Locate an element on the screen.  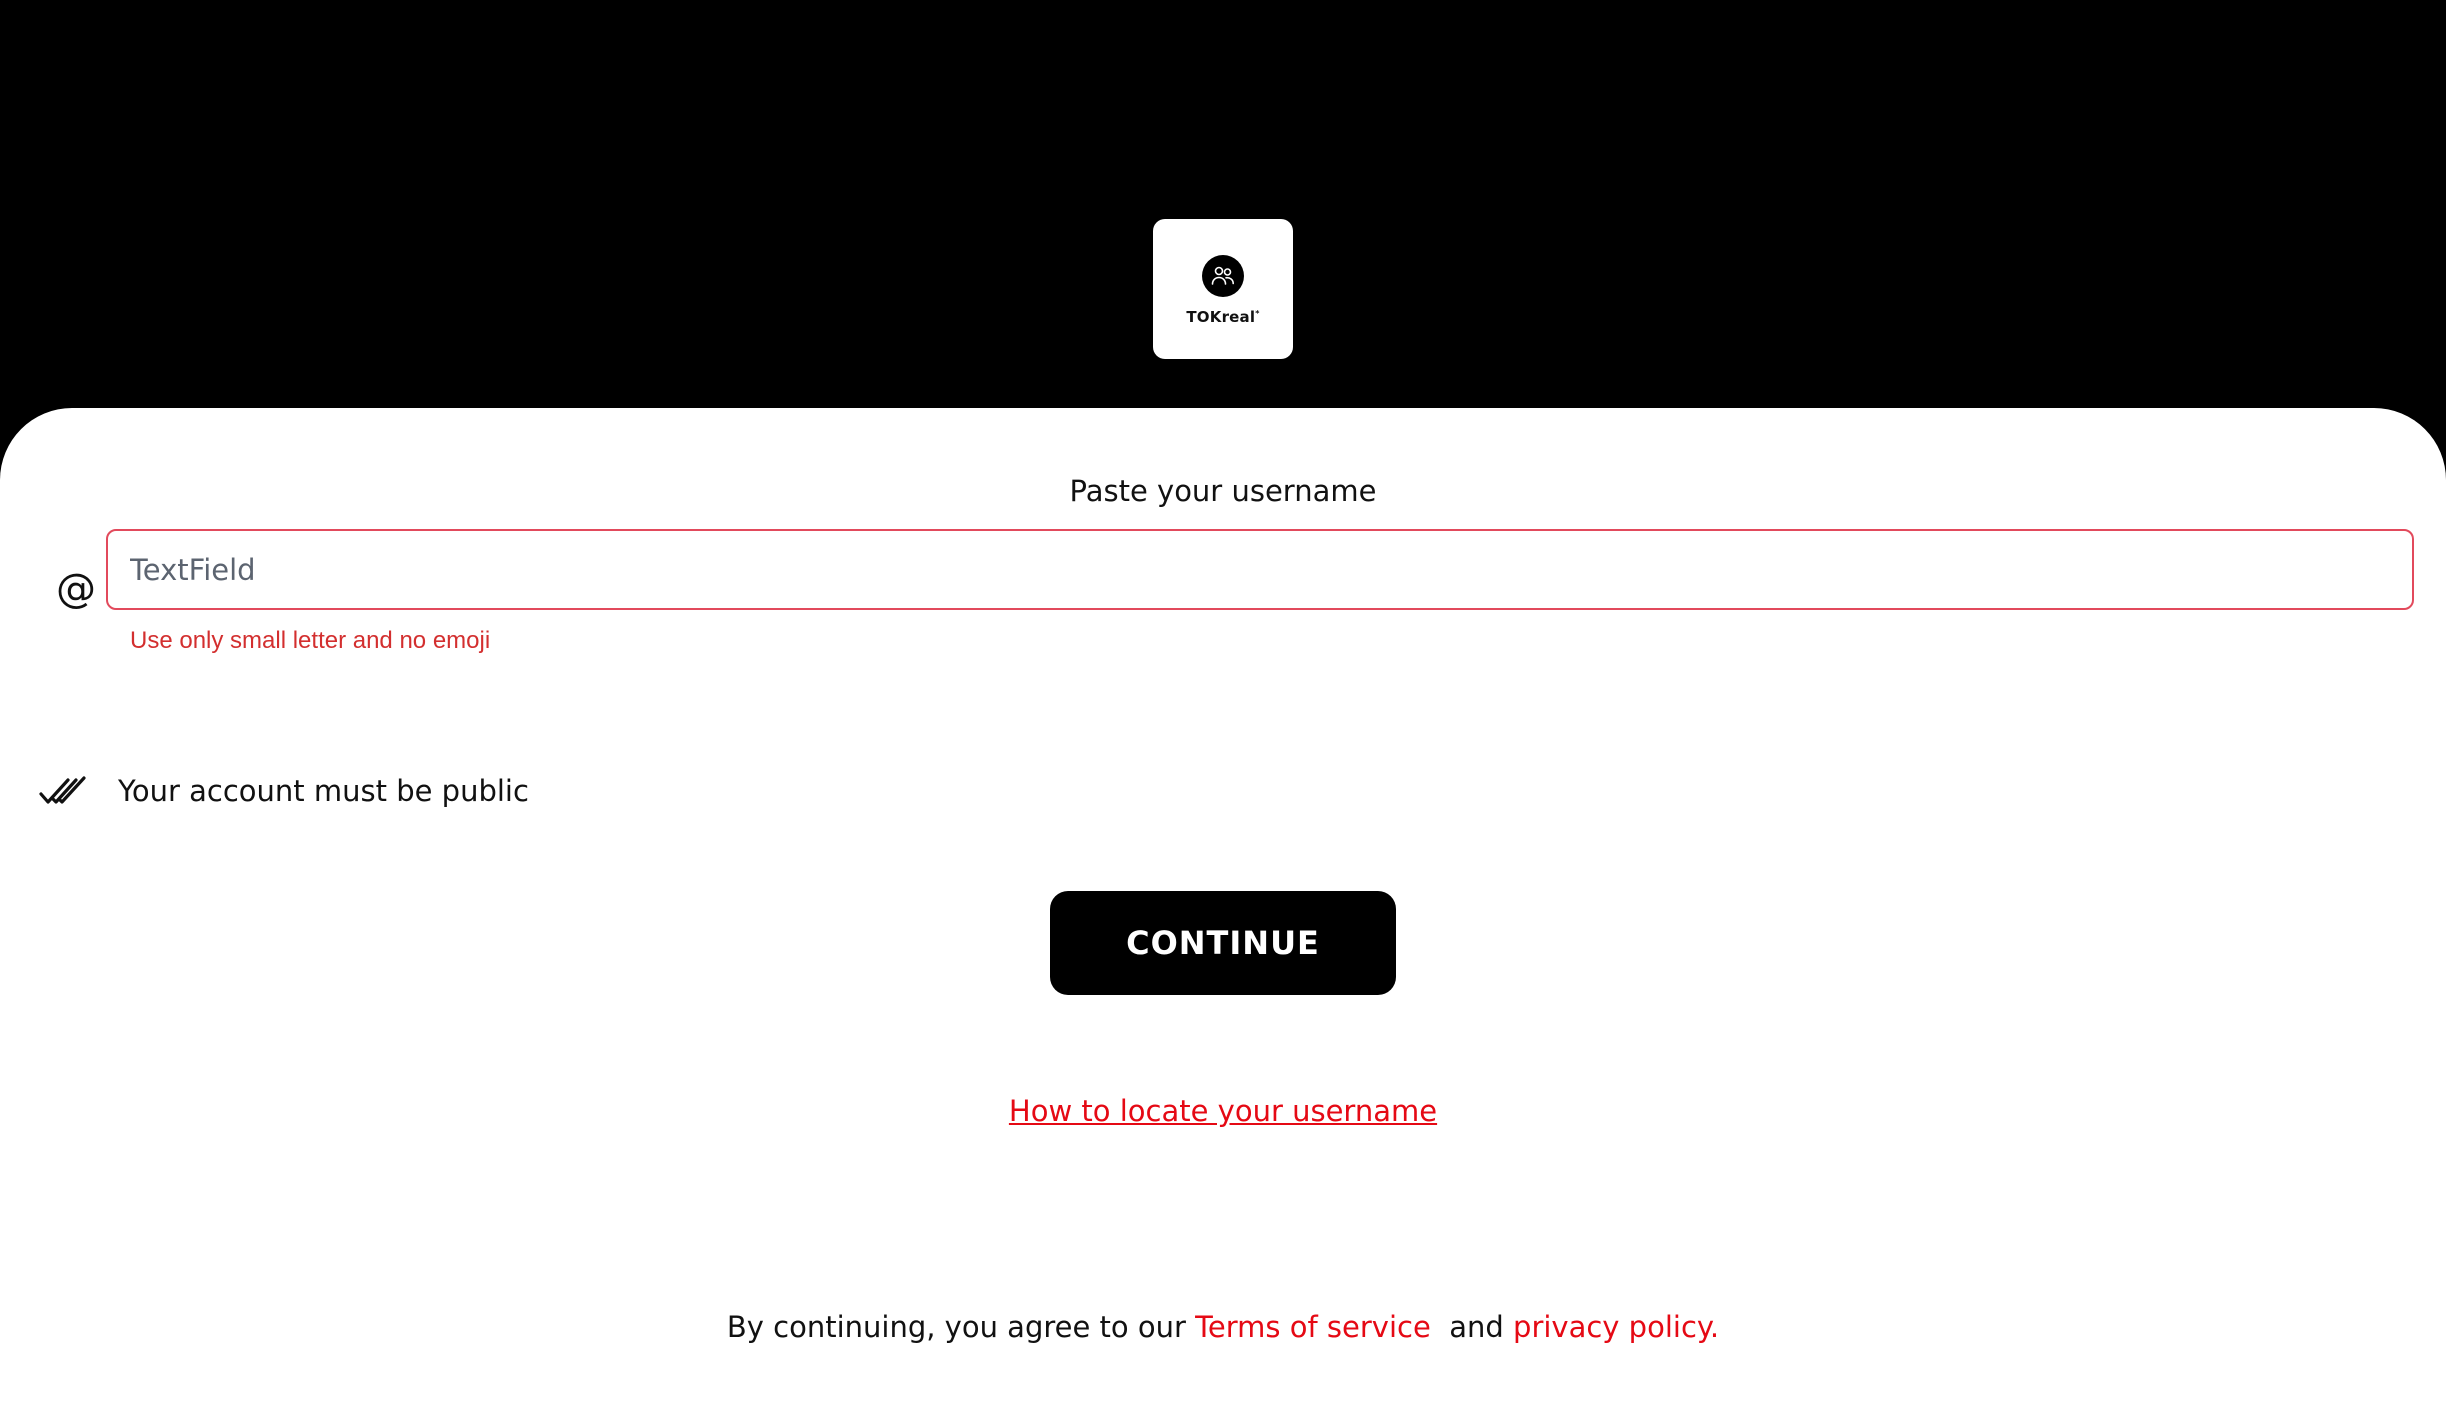
help-link-row: How to locate your username is located at coordinates (1223, 1111).